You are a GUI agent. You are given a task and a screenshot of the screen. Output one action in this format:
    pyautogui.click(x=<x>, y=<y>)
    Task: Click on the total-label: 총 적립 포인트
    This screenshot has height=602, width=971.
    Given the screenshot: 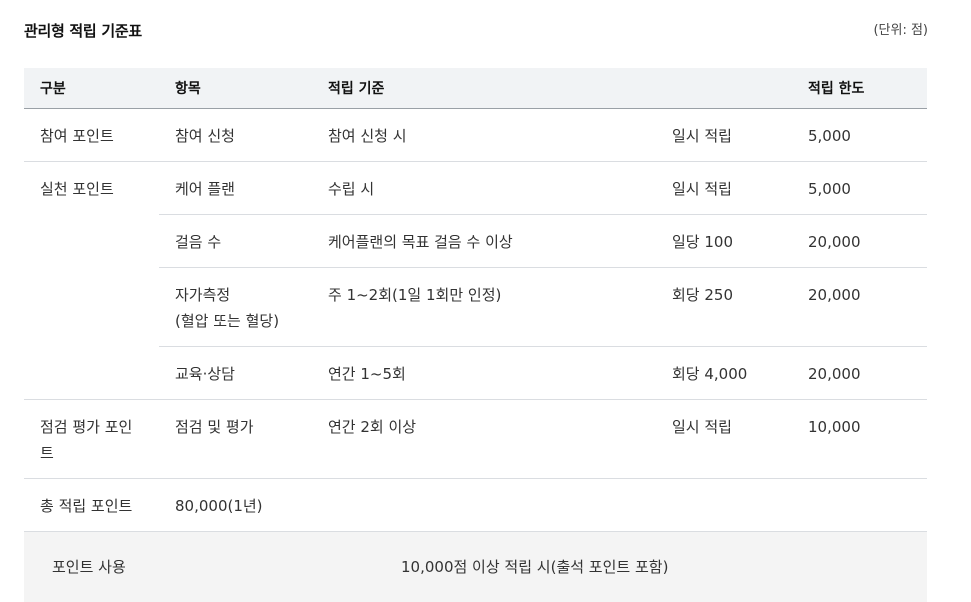 What is the action you would take?
    pyautogui.click(x=91, y=505)
    